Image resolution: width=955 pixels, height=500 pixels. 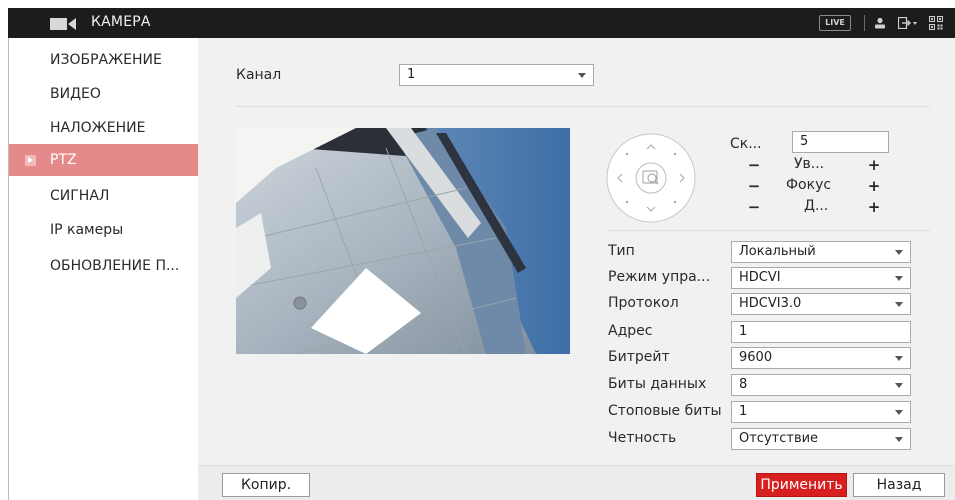 I want to click on type-label: Тип, so click(x=621, y=251).